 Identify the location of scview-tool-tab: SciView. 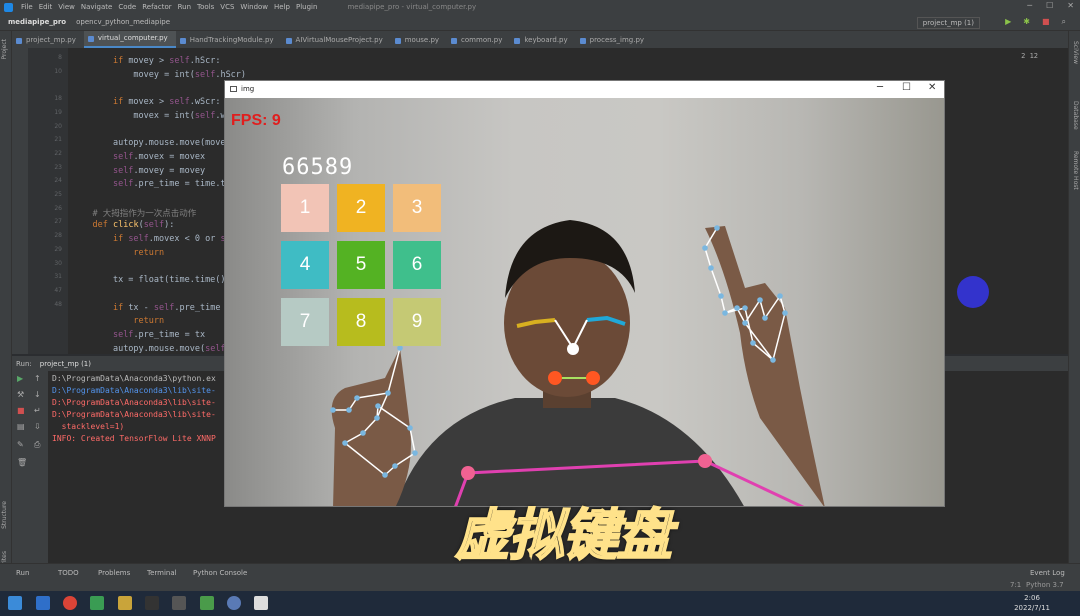
(1075, 52).